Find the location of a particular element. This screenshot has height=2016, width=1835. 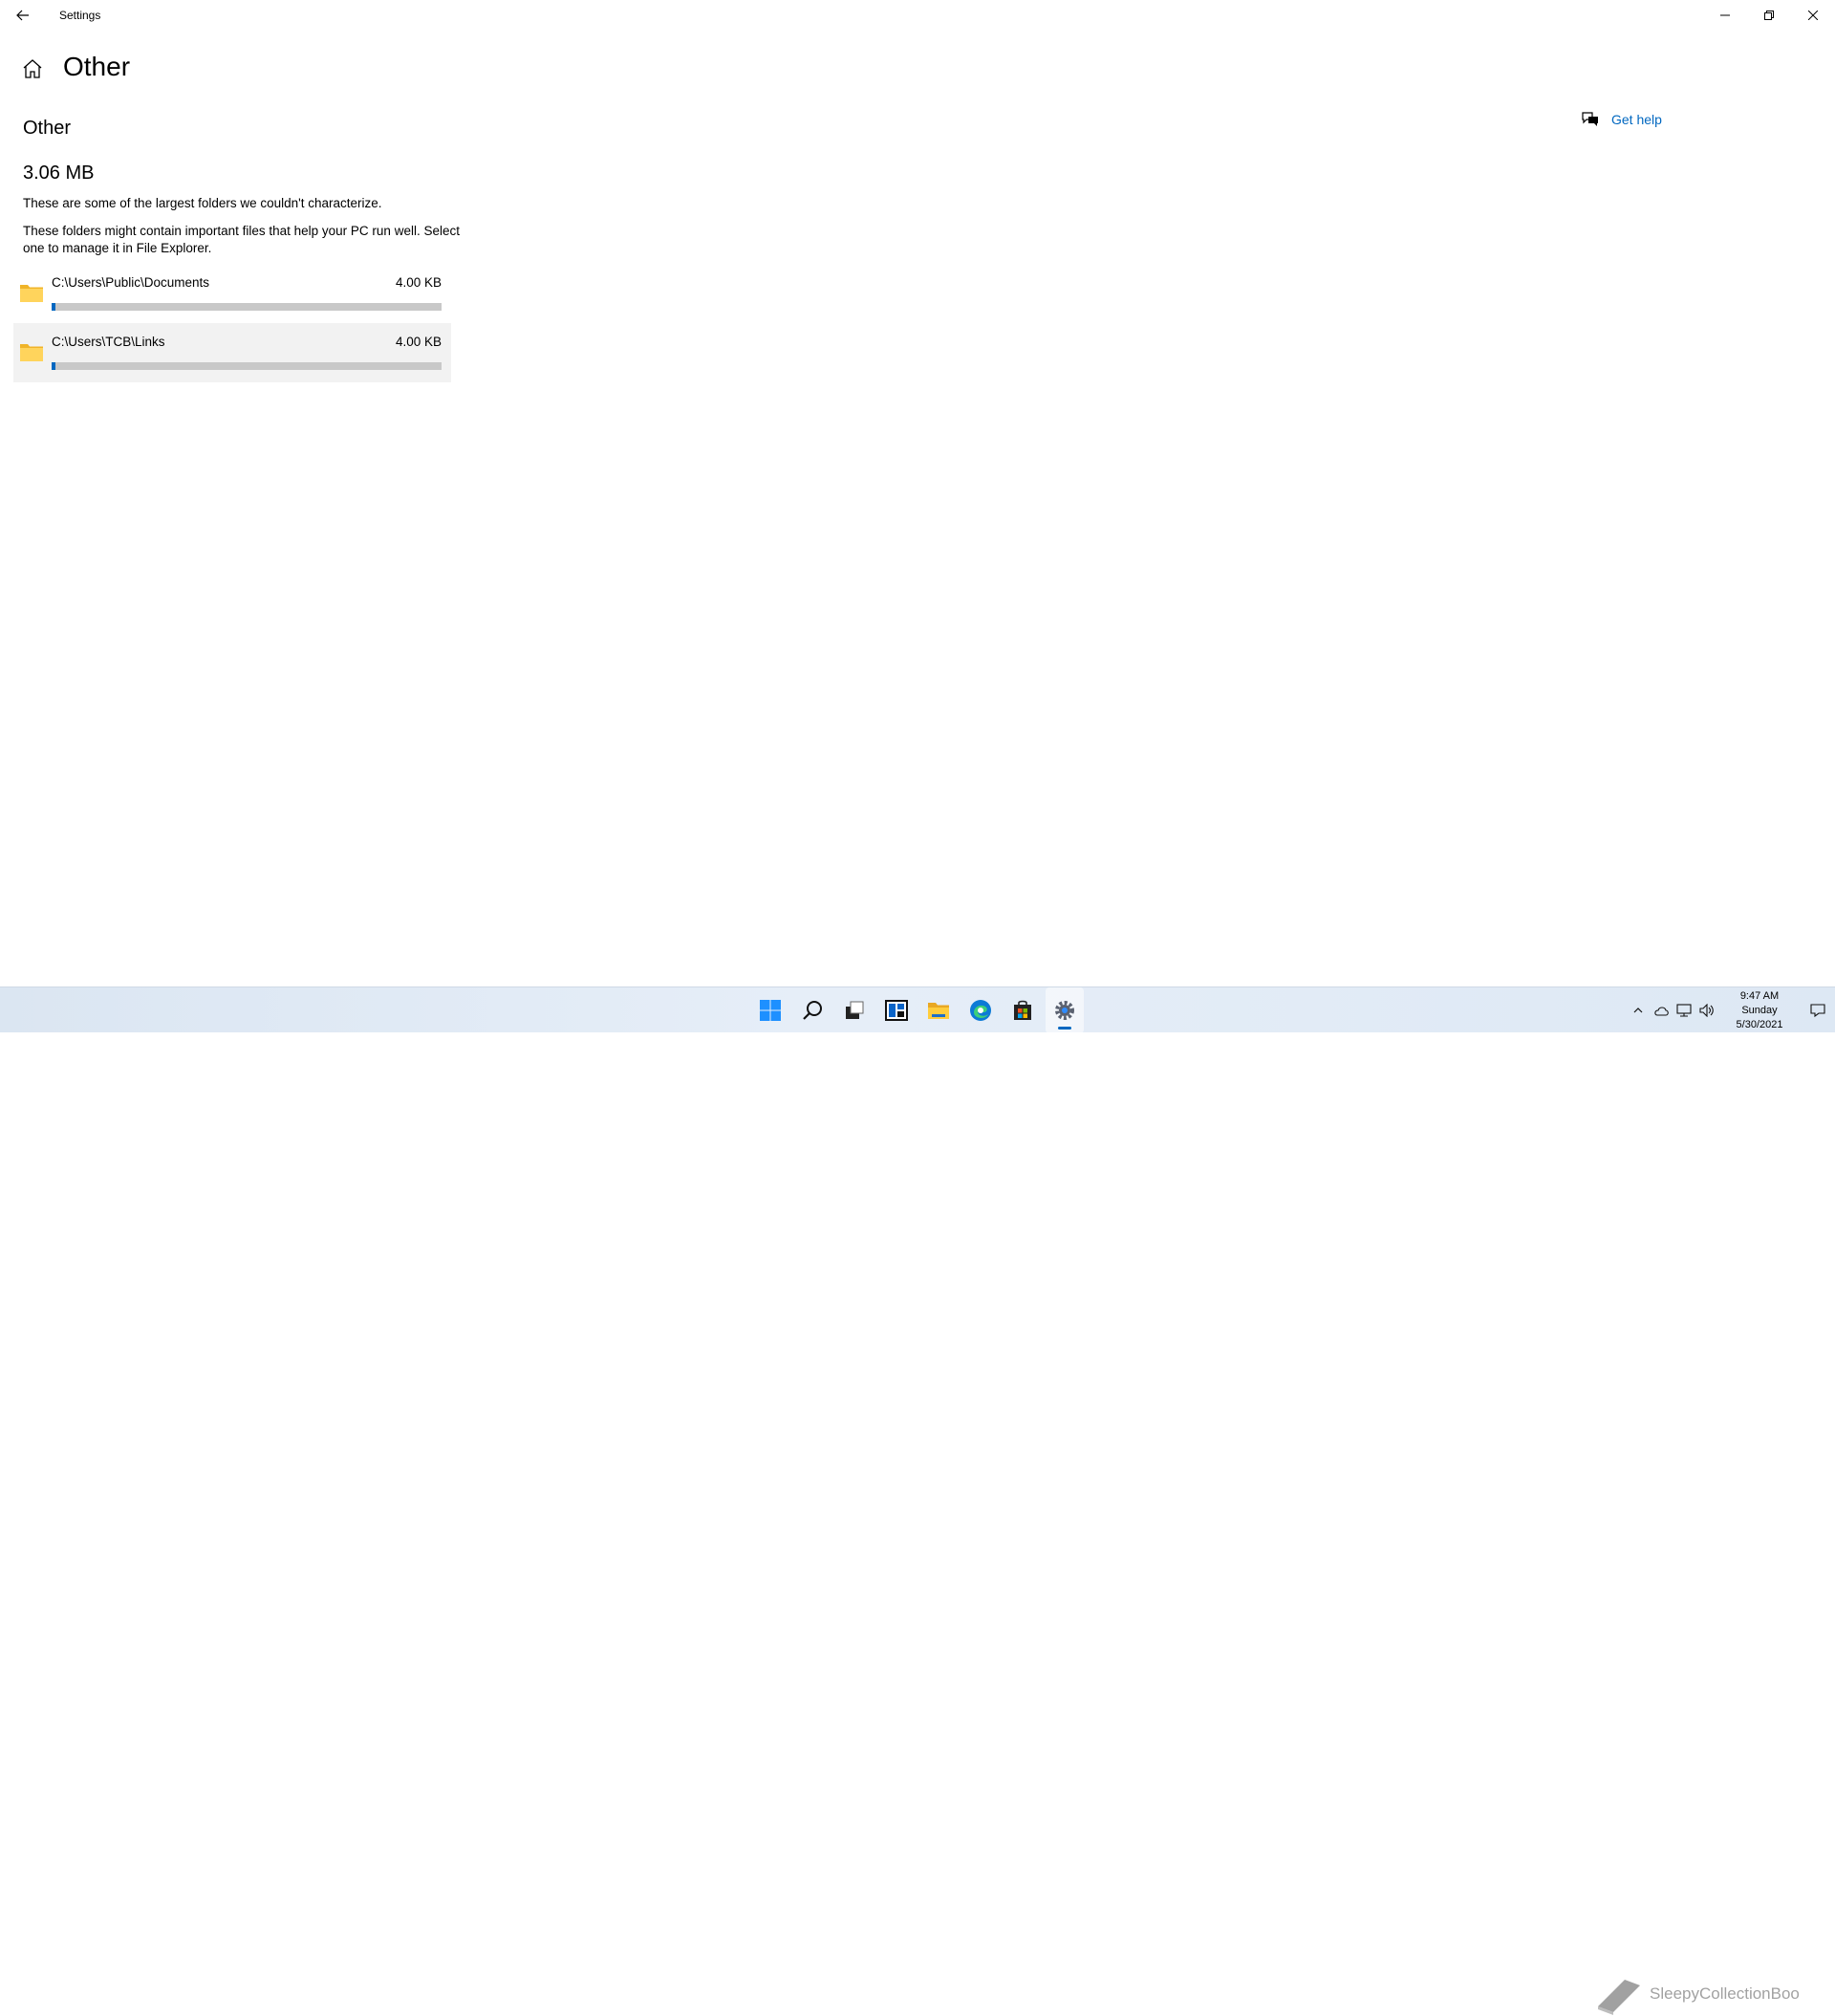

restore-icon is located at coordinates (1769, 15).